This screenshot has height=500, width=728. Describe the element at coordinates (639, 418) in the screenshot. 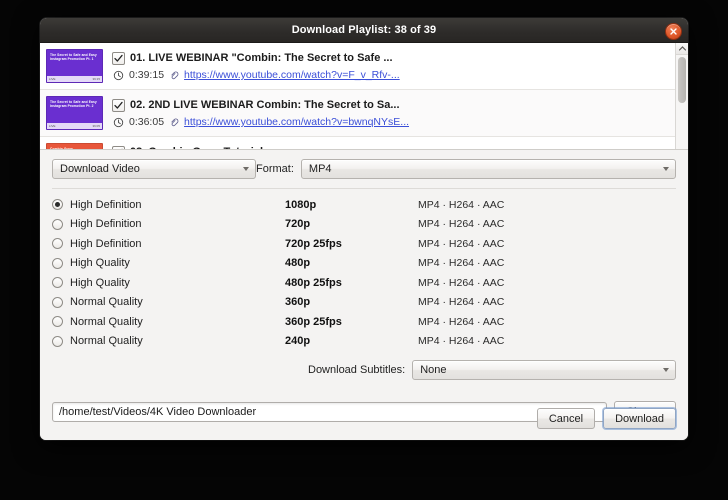

I see `download-button: Download` at that location.